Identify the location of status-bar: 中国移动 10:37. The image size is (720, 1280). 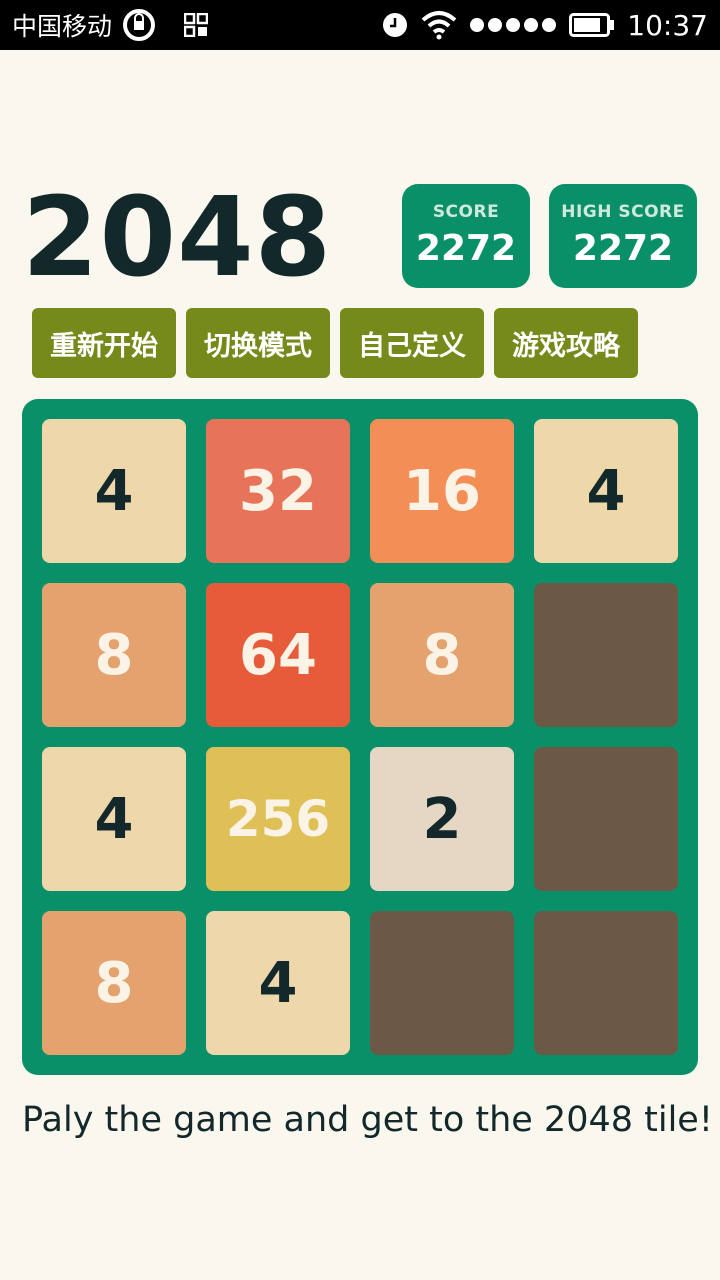
(360, 25).